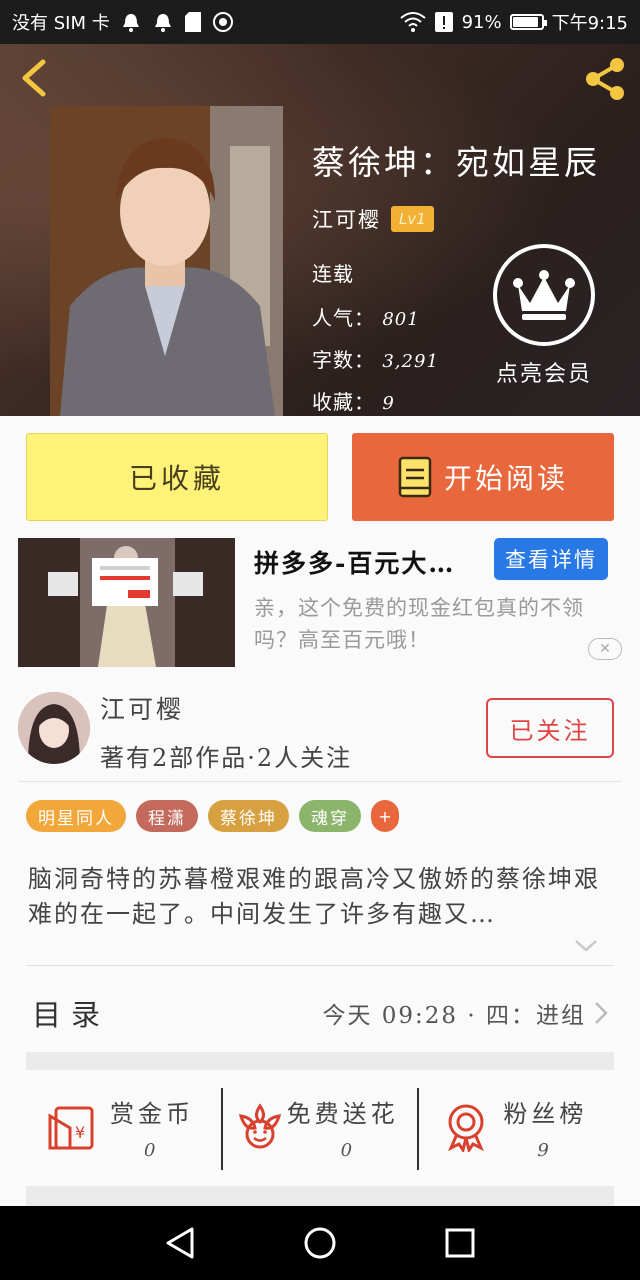 This screenshot has width=640, height=1280. I want to click on free-flower-button: 免费送花 0, so click(319, 1129).